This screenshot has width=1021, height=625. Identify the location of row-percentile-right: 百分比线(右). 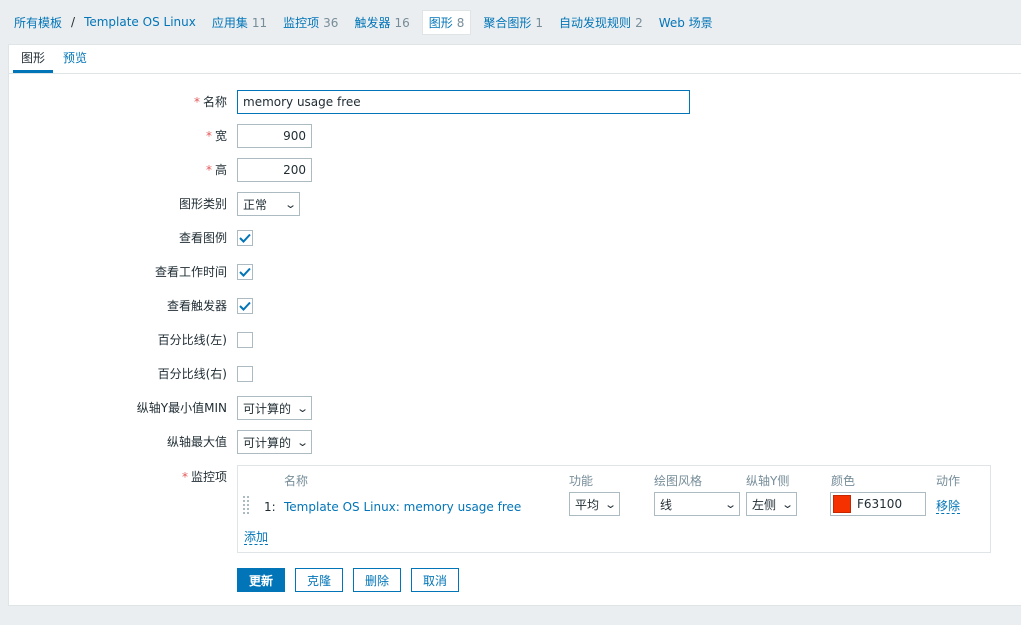
(515, 374).